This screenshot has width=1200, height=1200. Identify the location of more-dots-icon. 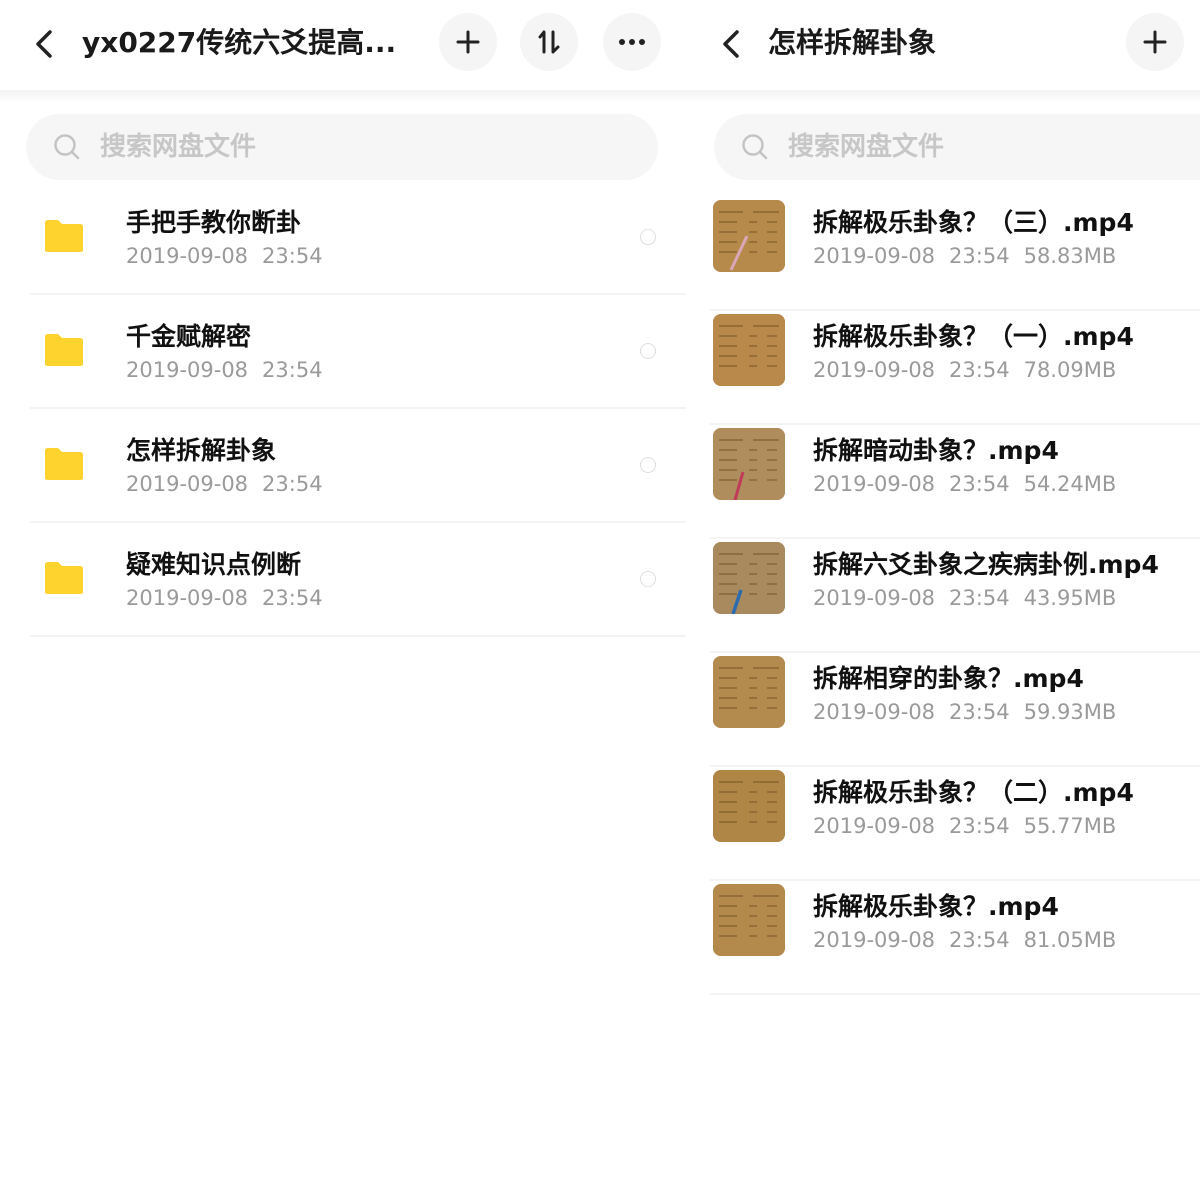
(632, 42).